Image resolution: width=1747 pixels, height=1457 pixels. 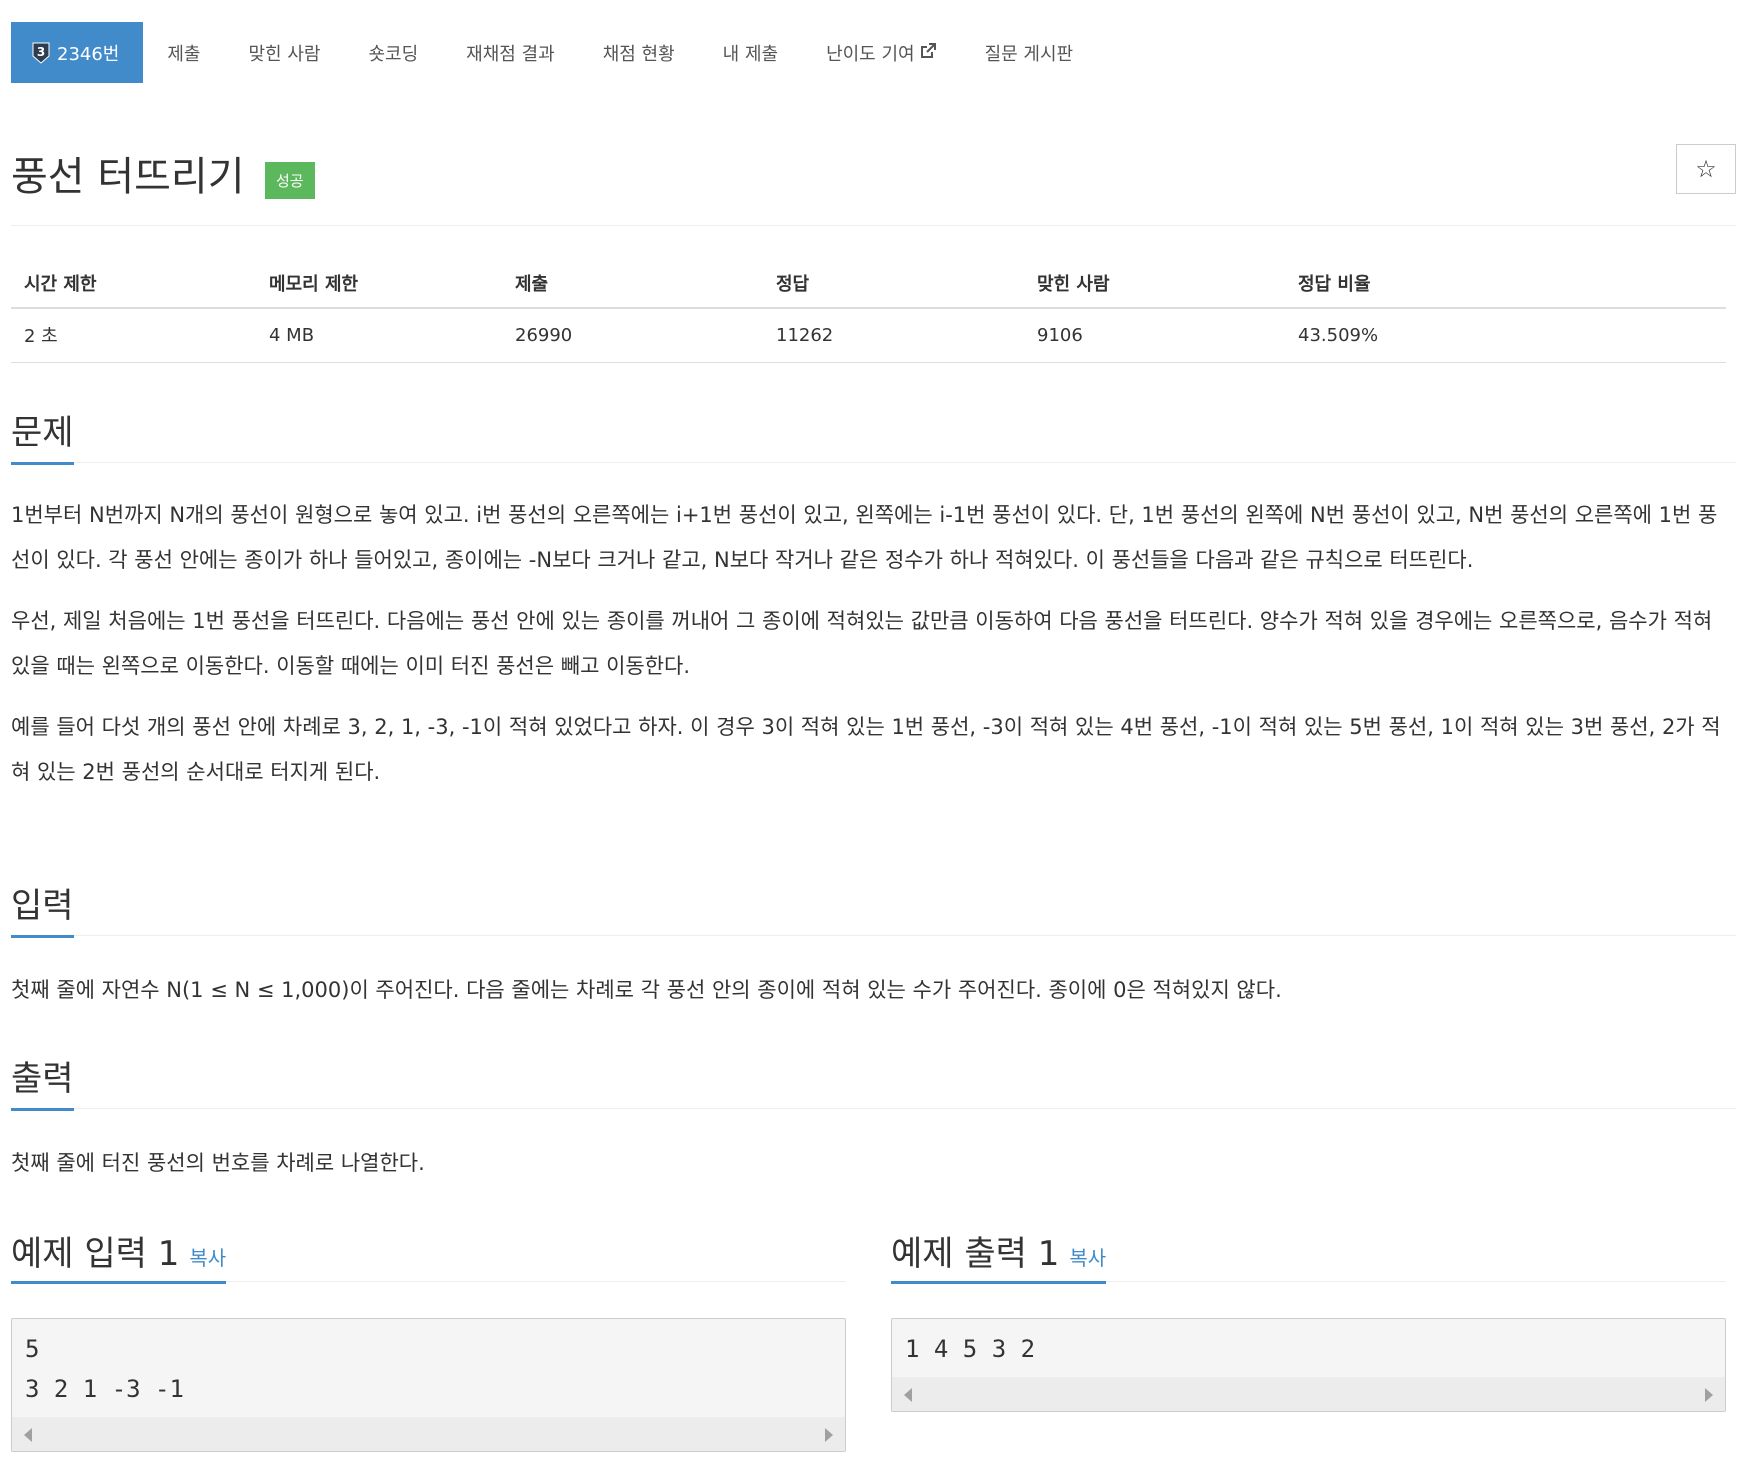 I want to click on output-description: 첫째 줄에 터진 풍선의 번호를 차례로 나열한다., so click(x=218, y=1163).